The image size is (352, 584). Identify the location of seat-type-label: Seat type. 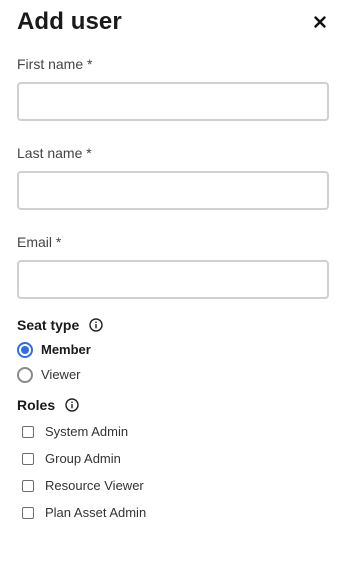
(48, 325).